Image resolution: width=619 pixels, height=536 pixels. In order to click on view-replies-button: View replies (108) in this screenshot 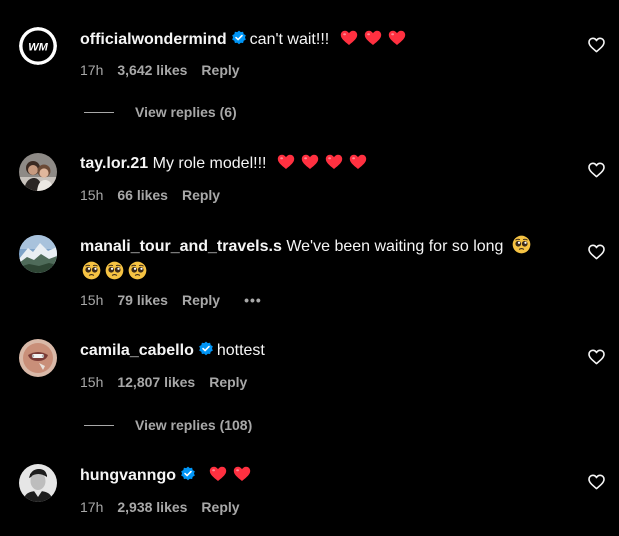, I will do `click(168, 425)`.